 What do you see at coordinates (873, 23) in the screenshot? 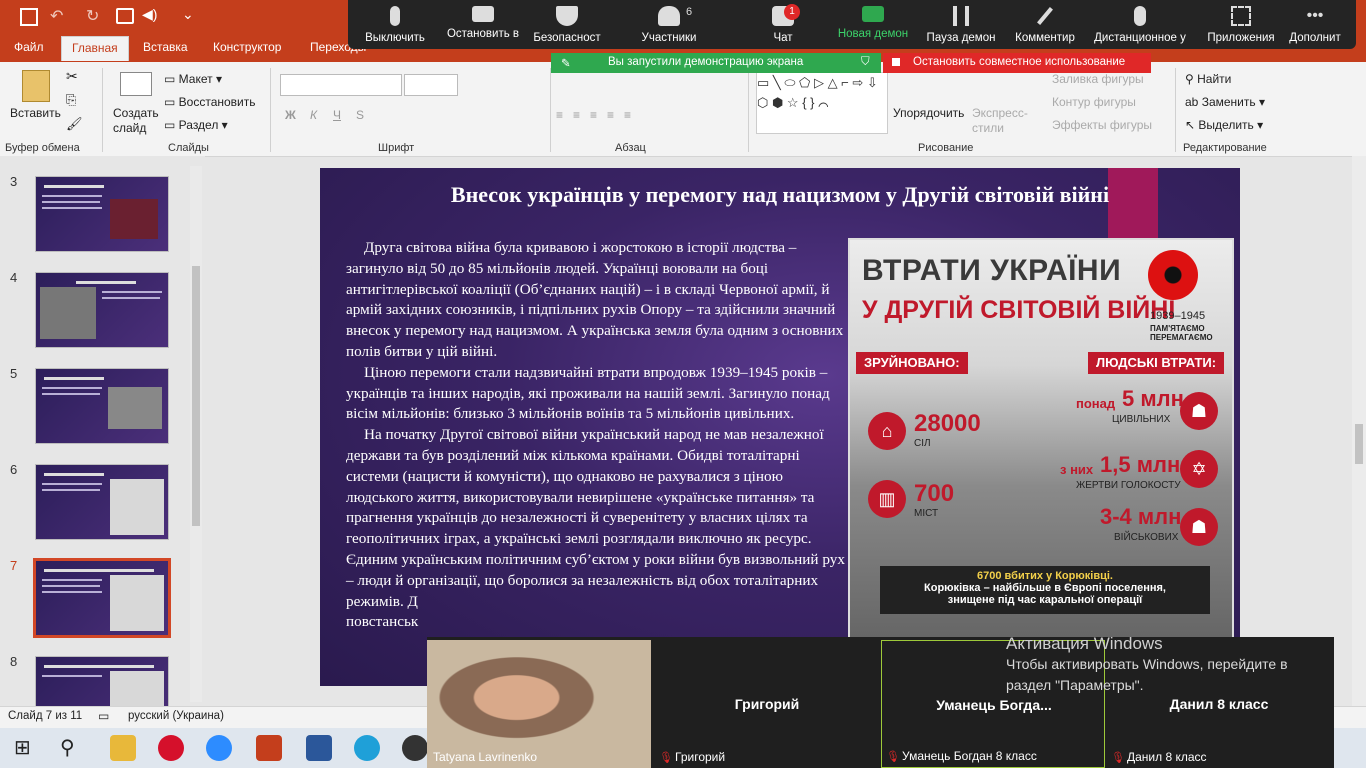
I see `new-share-button: Новая демон` at bounding box center [873, 23].